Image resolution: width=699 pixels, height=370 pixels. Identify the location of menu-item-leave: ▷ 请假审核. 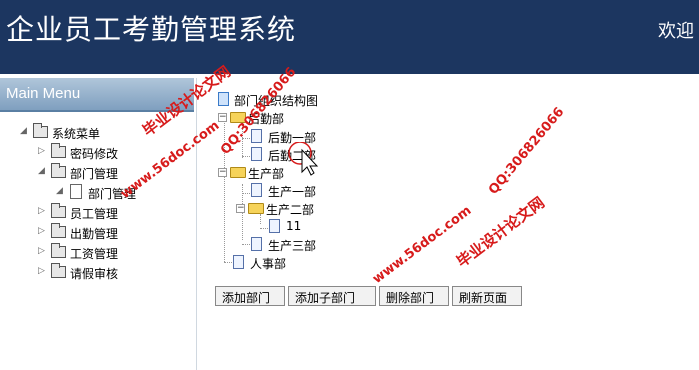
(108, 272).